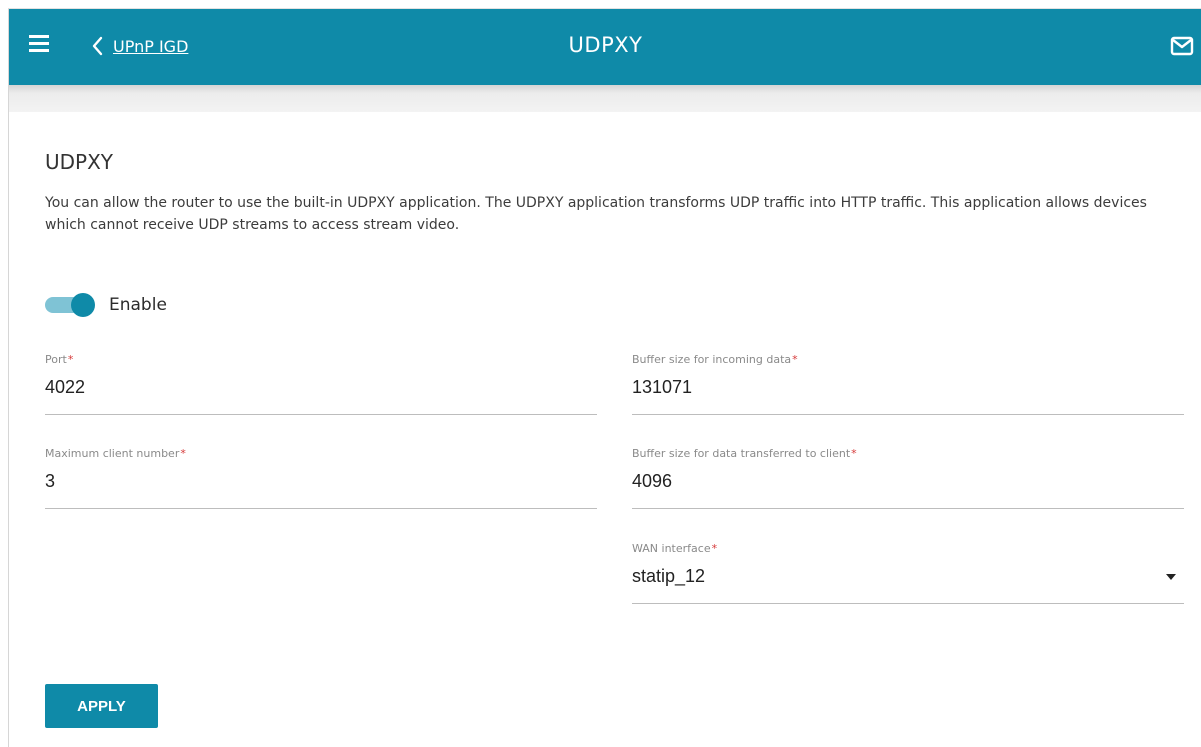 Image resolution: width=1201 pixels, height=747 pixels. Describe the element at coordinates (908, 481) in the screenshot. I see `buffer-out-input` at that location.